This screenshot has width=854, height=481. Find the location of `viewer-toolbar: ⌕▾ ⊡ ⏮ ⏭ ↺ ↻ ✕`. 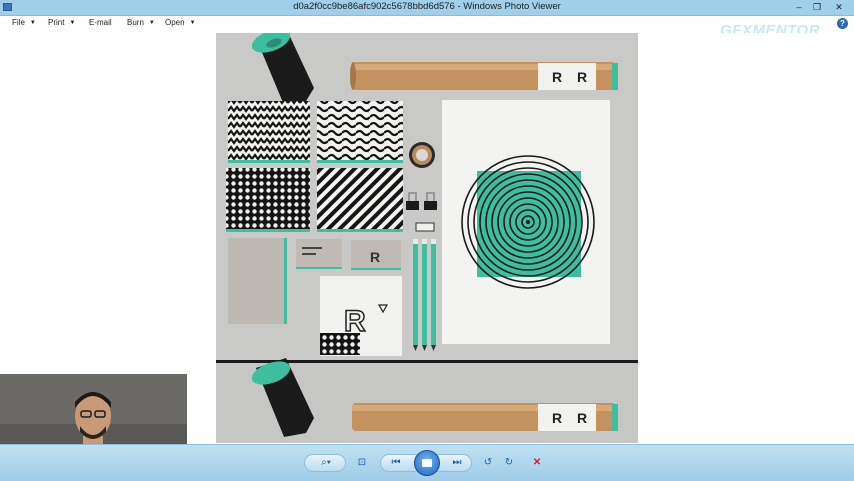

viewer-toolbar: ⌕▾ ⊡ ⏮ ⏭ ↺ ↻ ✕ is located at coordinates (427, 462).